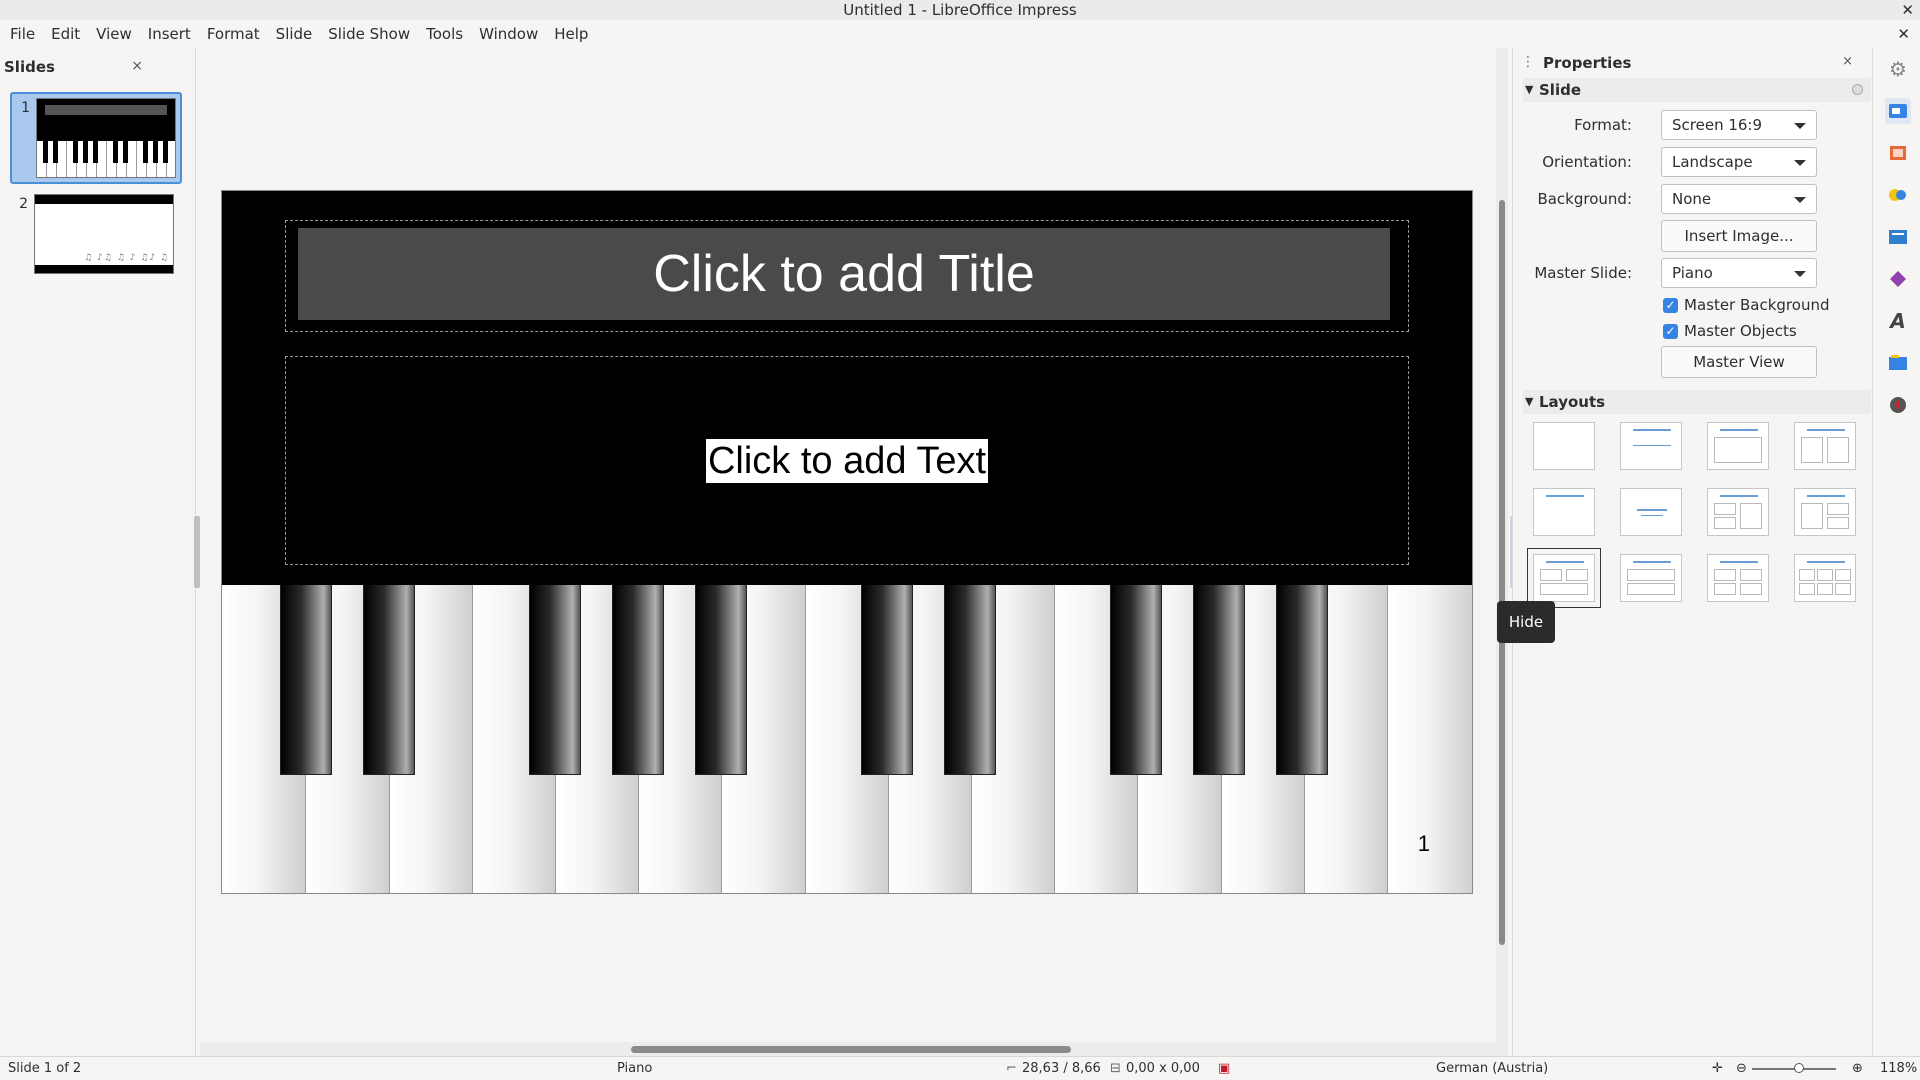 Image resolution: width=1920 pixels, height=1080 pixels. What do you see at coordinates (126, 258) in the screenshot?
I see `thumb-music-notes: ♫ ♪♫ ♫ ♪ ♫♪ ♫` at bounding box center [126, 258].